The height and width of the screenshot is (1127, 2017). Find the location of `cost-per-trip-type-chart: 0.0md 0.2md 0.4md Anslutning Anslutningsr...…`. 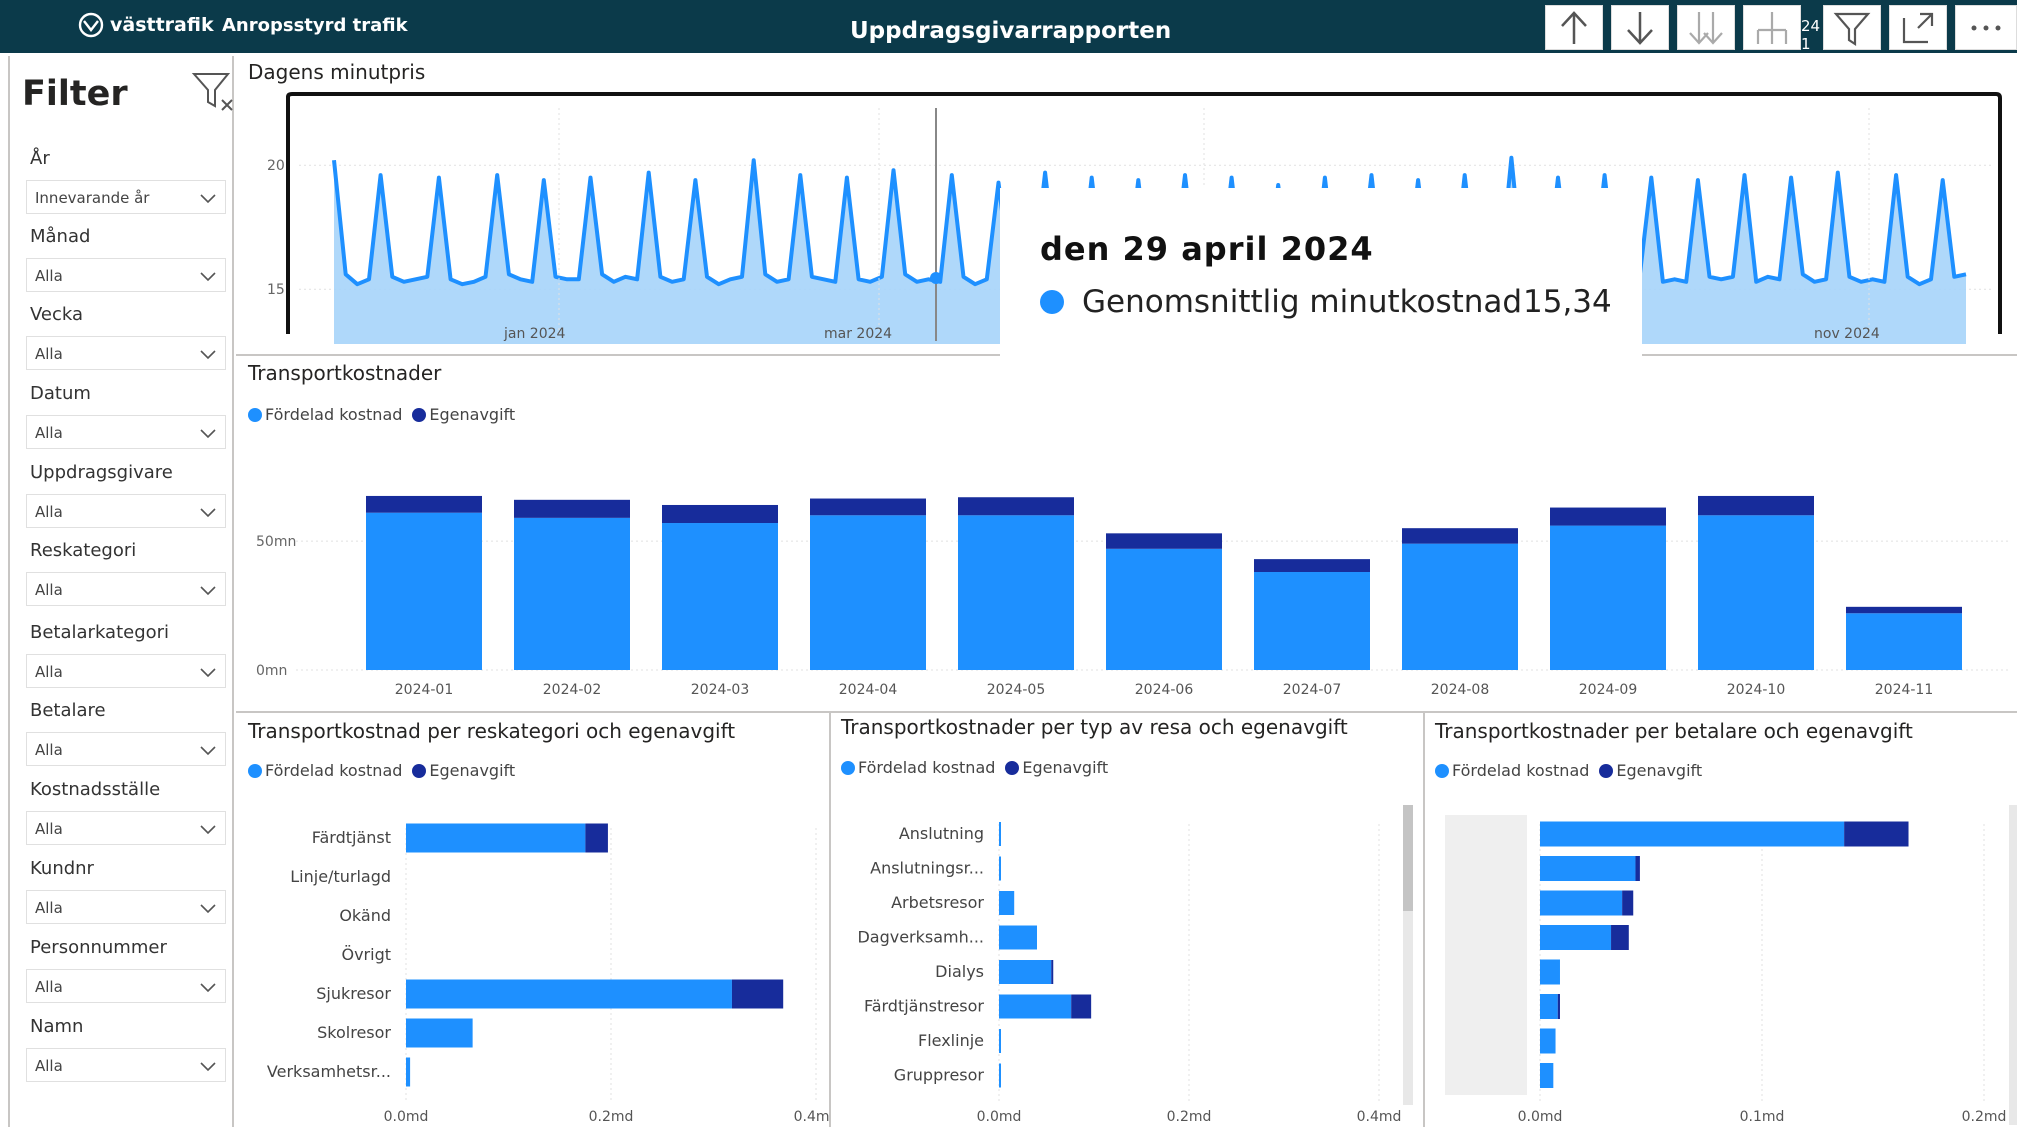

cost-per-trip-type-chart: 0.0md 0.2md 0.4md Anslutning Anslutningsr...… is located at coordinates (1127, 920).